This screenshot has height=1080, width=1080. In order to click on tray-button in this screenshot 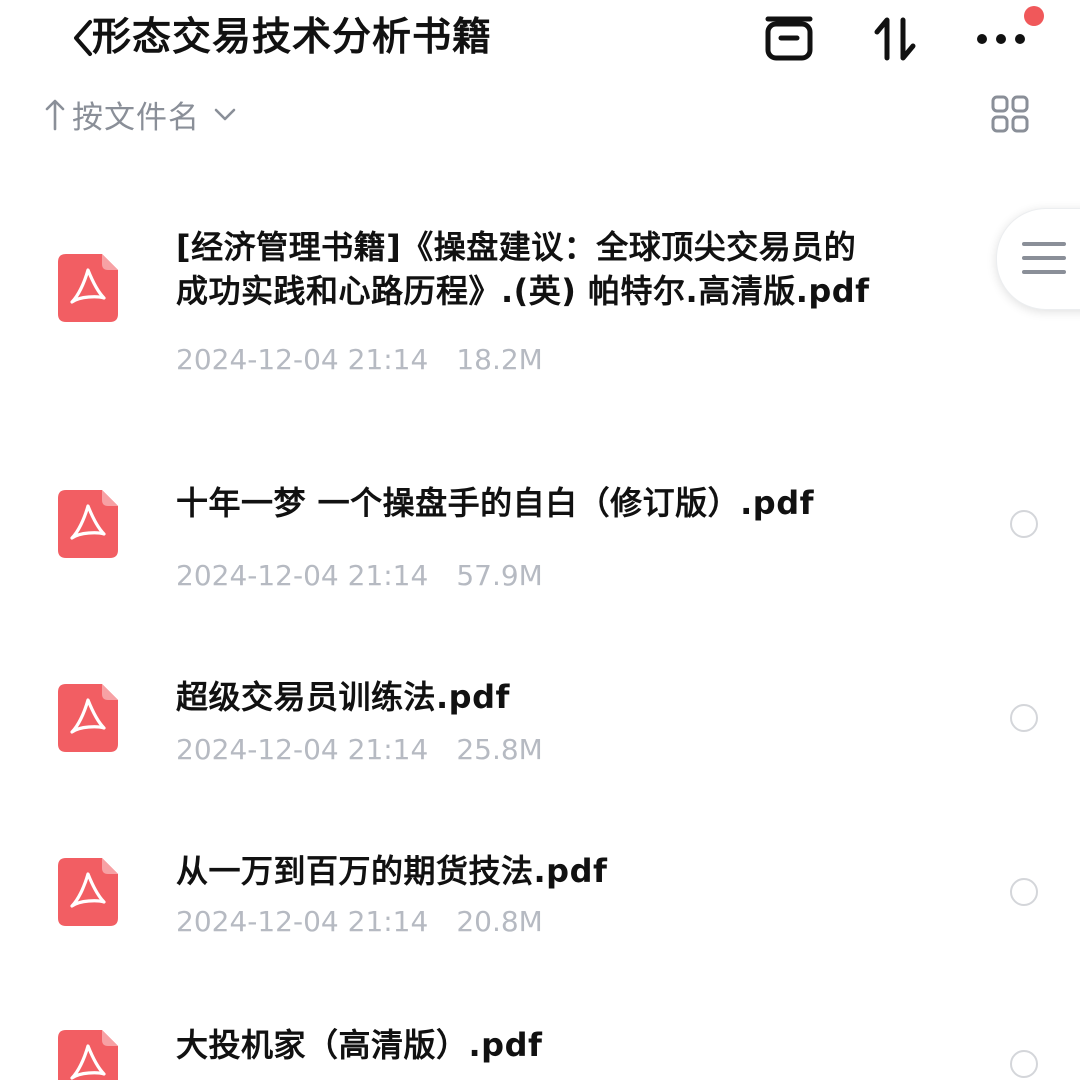, I will do `click(789, 39)`.